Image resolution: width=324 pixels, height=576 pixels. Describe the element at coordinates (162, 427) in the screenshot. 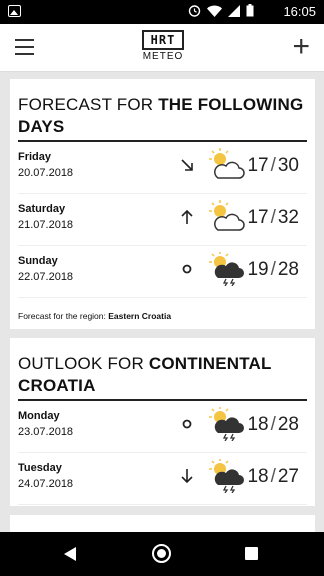

I see `outlook-row: Monday 23.07.2018 18/28` at that location.